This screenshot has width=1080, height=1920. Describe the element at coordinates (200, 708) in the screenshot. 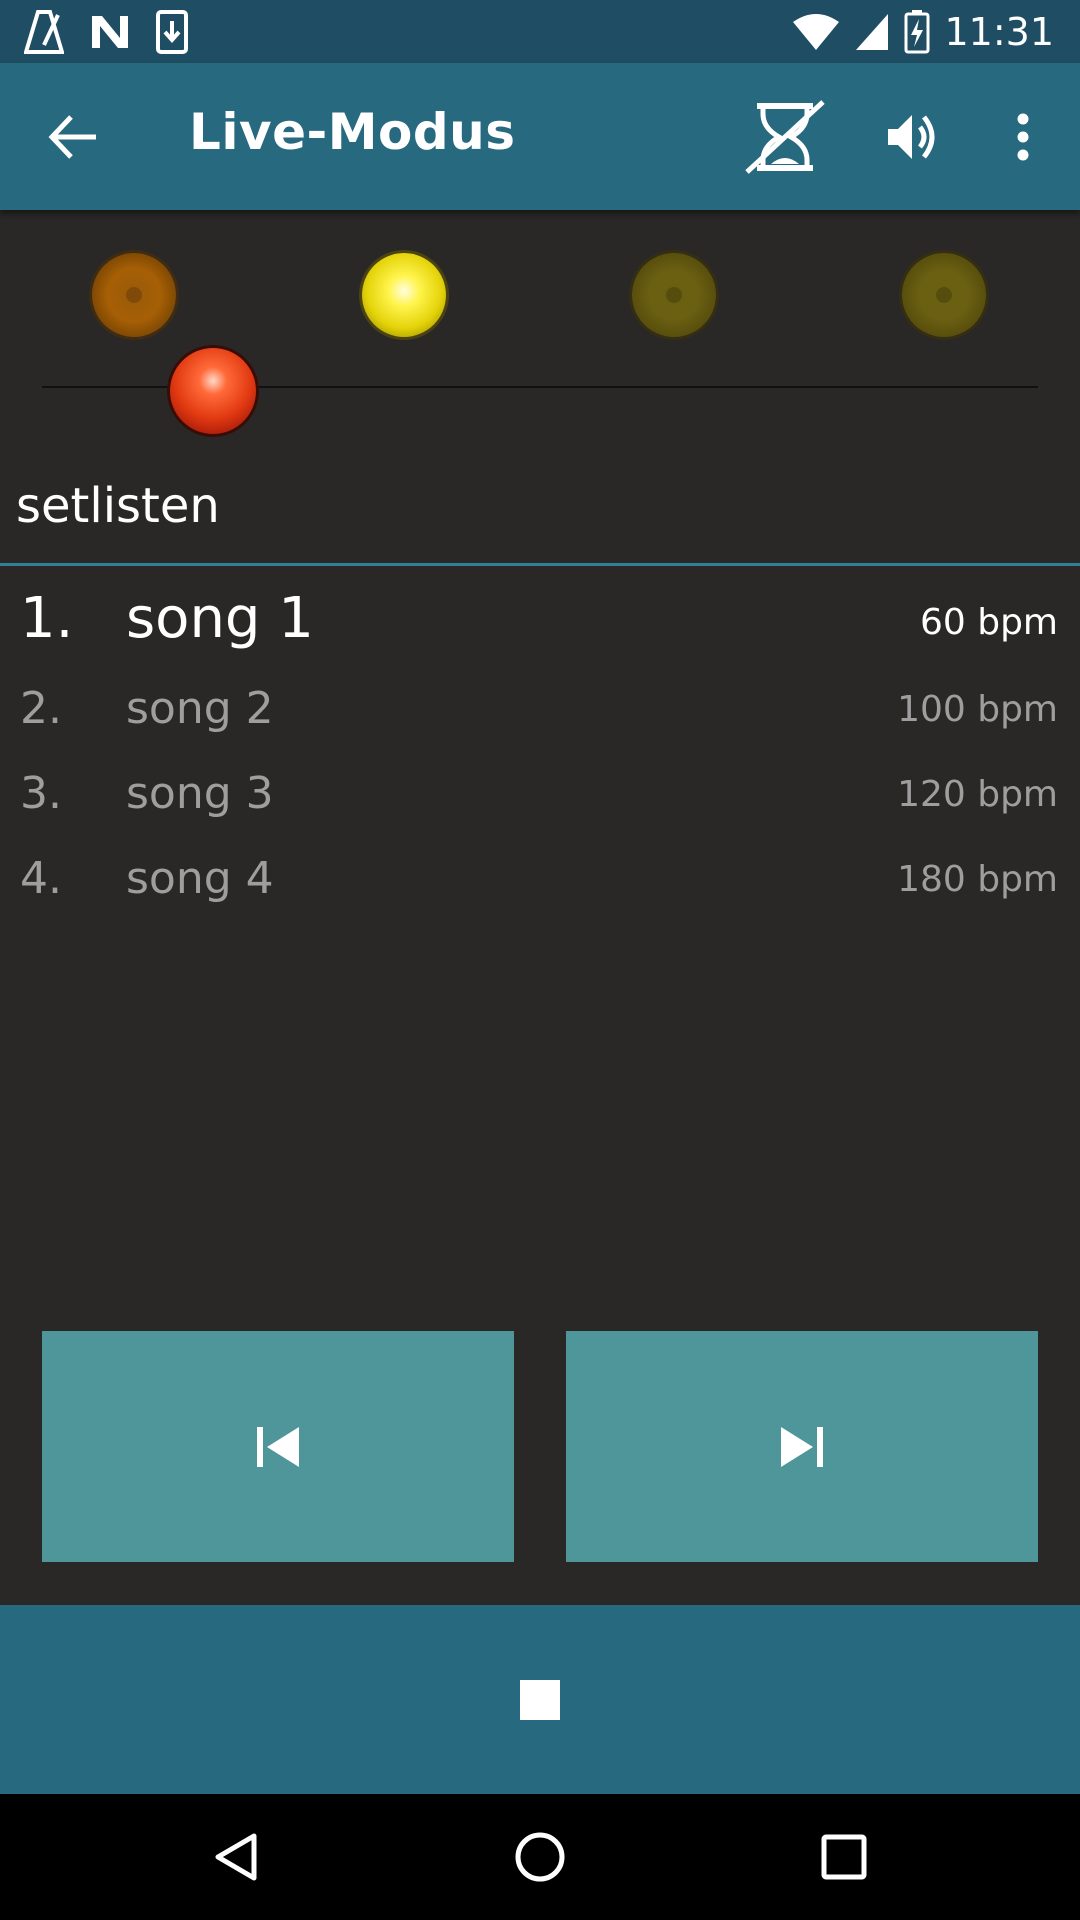

I see `song-title: song 2` at that location.